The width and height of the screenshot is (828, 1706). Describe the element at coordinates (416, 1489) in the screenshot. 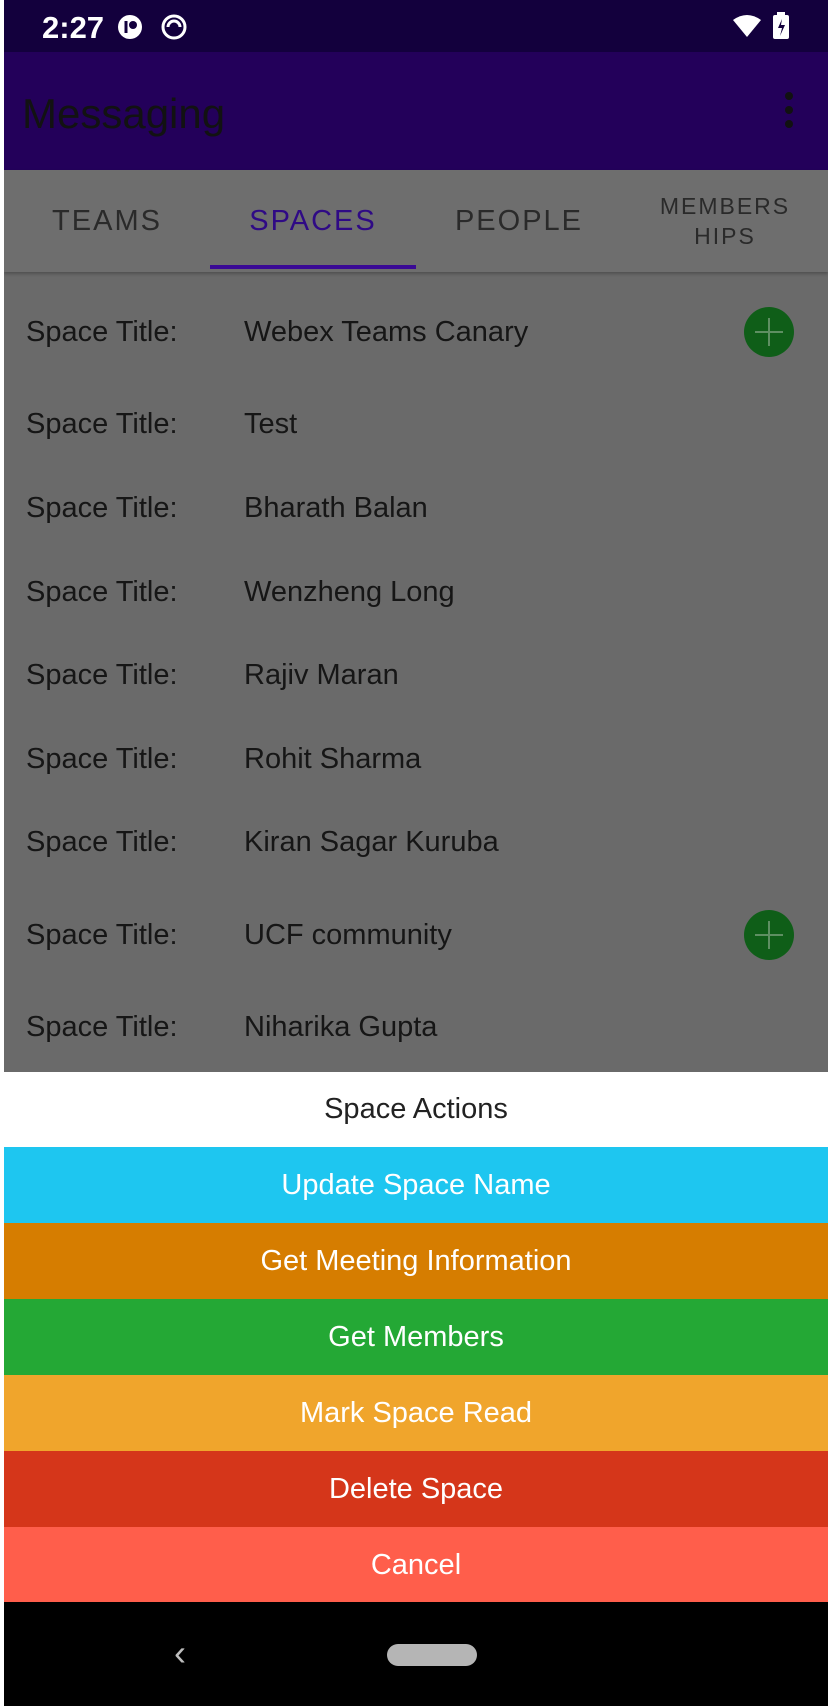

I see `delete-space-button: Delete Space` at that location.